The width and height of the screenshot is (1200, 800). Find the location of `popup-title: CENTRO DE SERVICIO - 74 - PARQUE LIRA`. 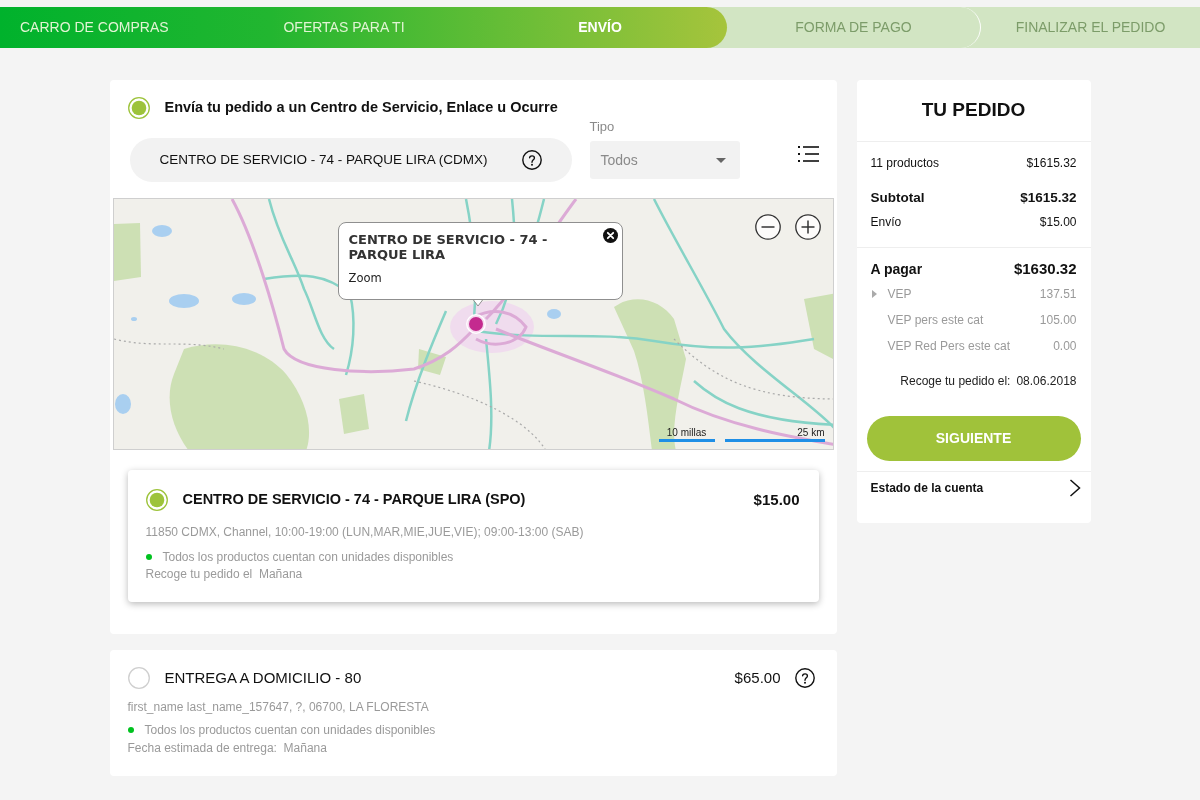

popup-title: CENTRO DE SERVICIO - 74 - PARQUE LIRA is located at coordinates (448, 247).